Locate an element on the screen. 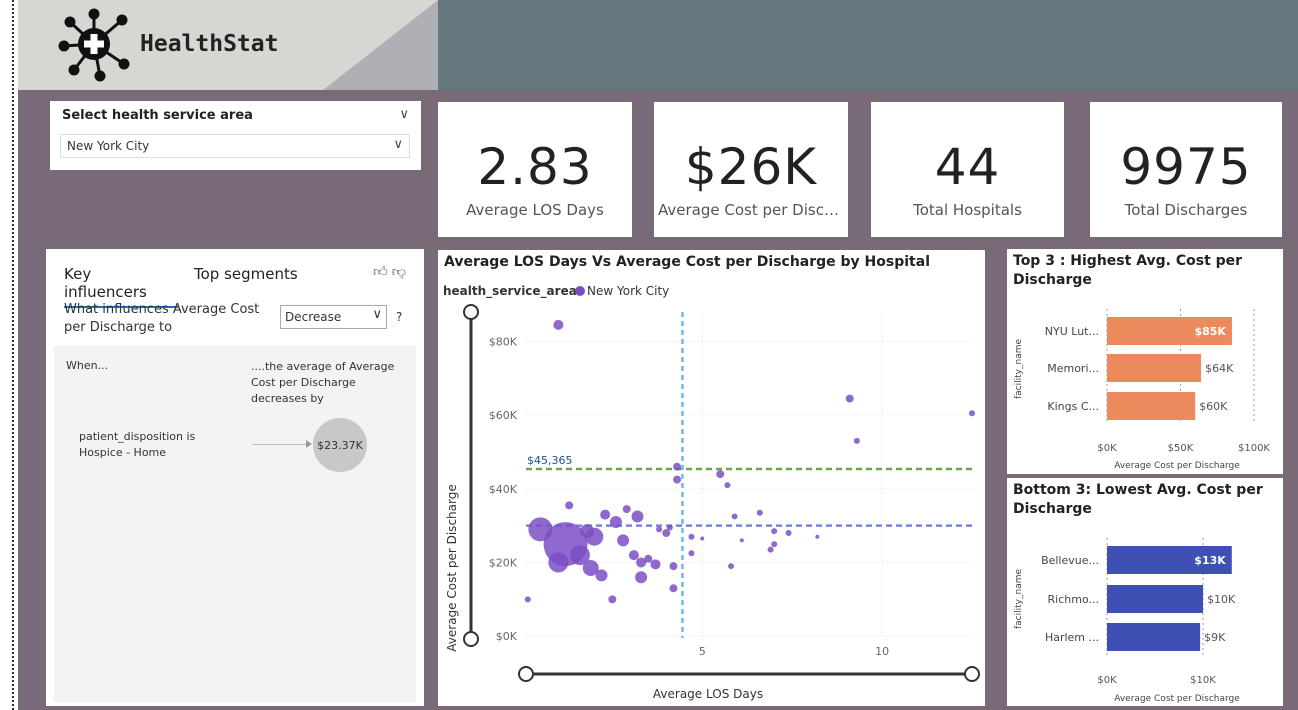 This screenshot has height=710, width=1298. data-label: $85K is located at coordinates (1210, 331).